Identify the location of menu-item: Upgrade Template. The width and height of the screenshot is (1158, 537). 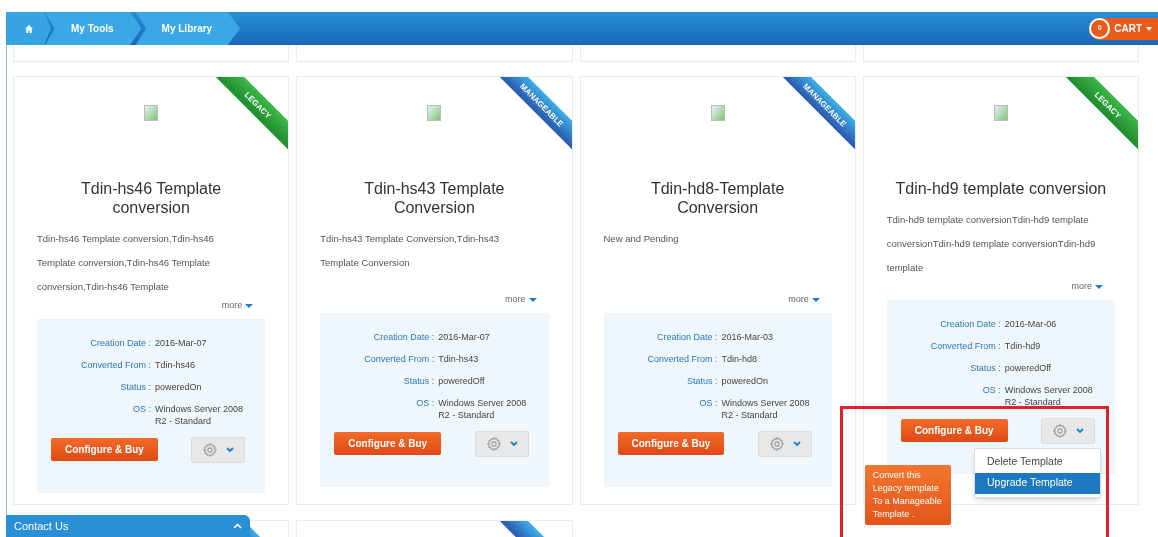
(1037, 483).